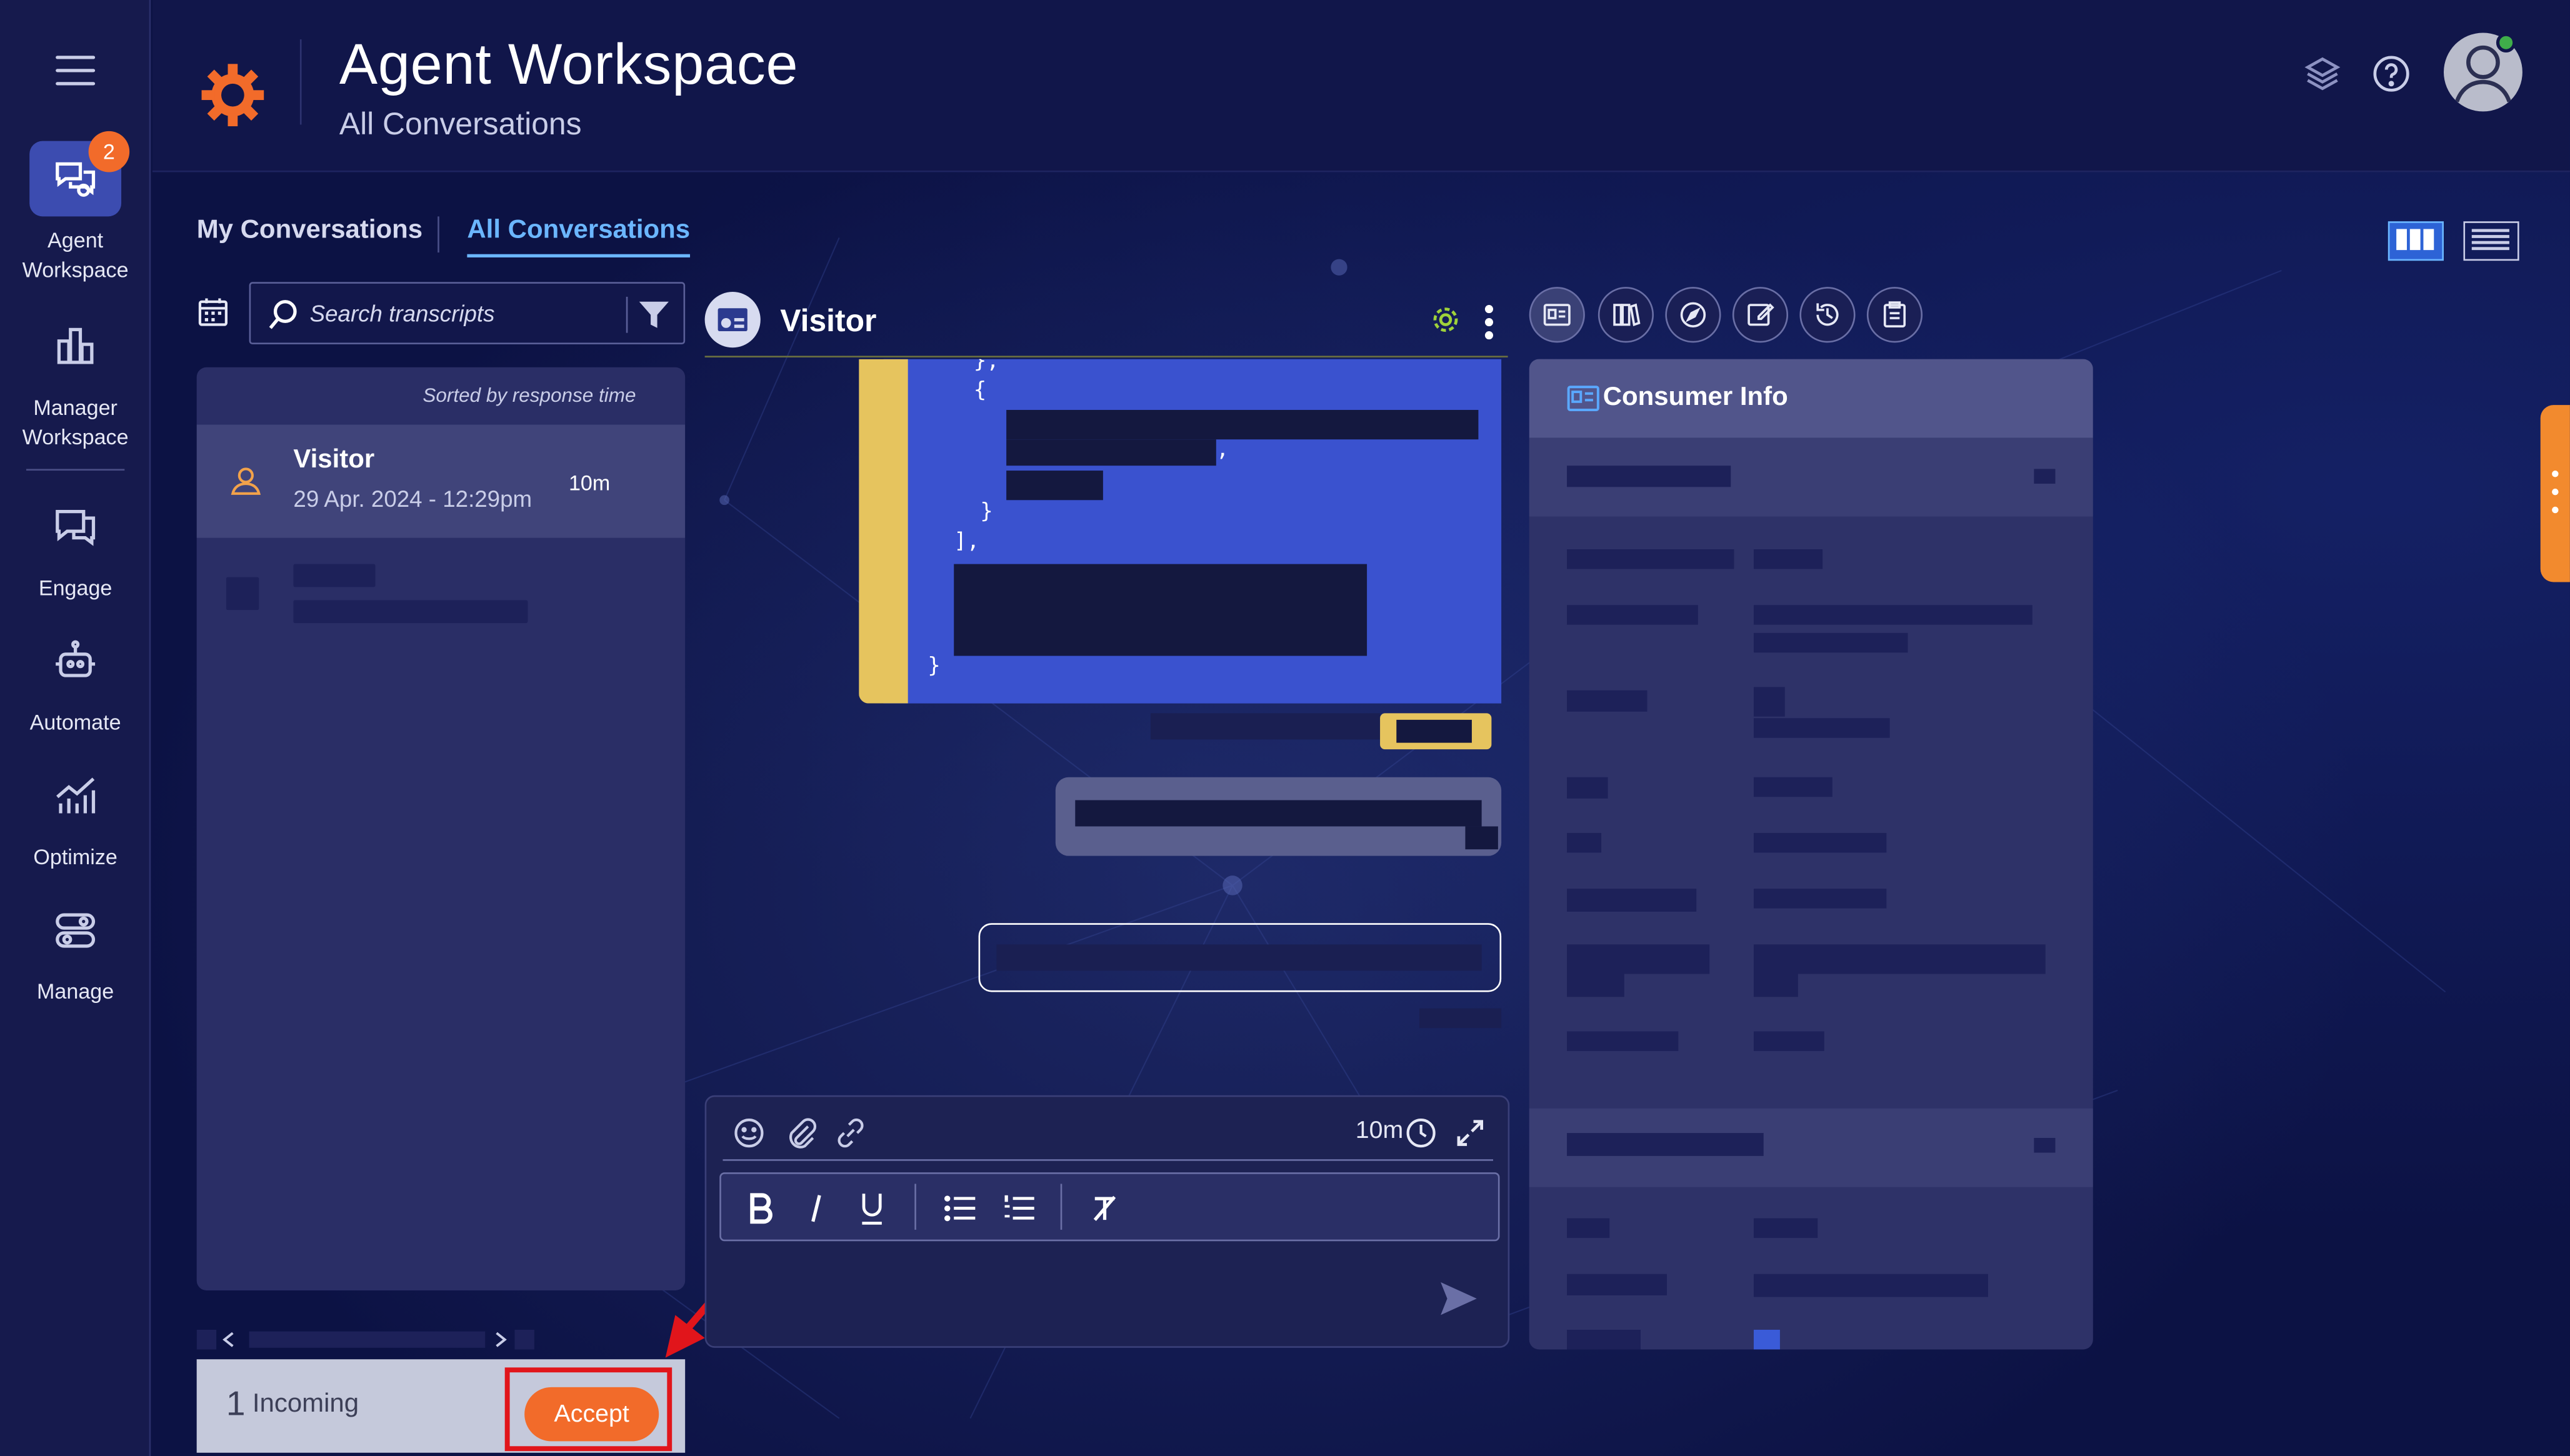 This screenshot has width=2570, height=1456. Describe the element at coordinates (75, 546) in the screenshot. I see `rail-item-engage: Engage` at that location.